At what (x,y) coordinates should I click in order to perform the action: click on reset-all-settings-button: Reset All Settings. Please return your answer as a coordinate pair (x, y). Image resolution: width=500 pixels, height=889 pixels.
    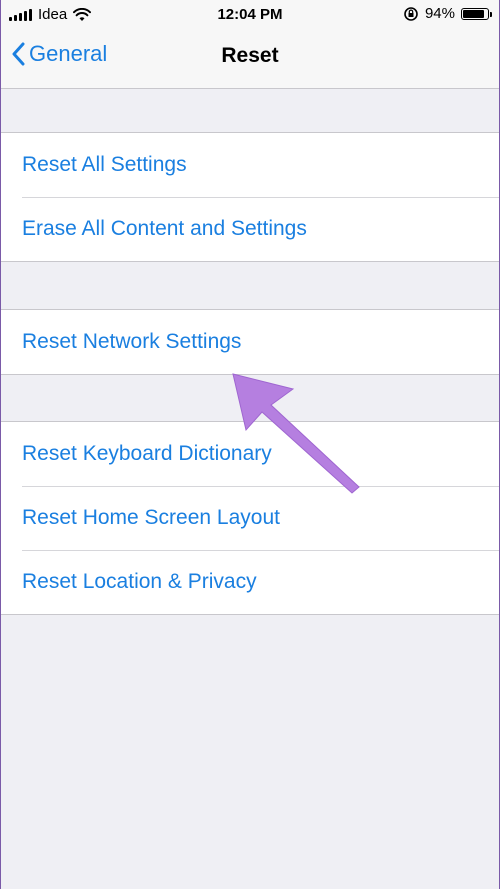
    Looking at the image, I should click on (250, 165).